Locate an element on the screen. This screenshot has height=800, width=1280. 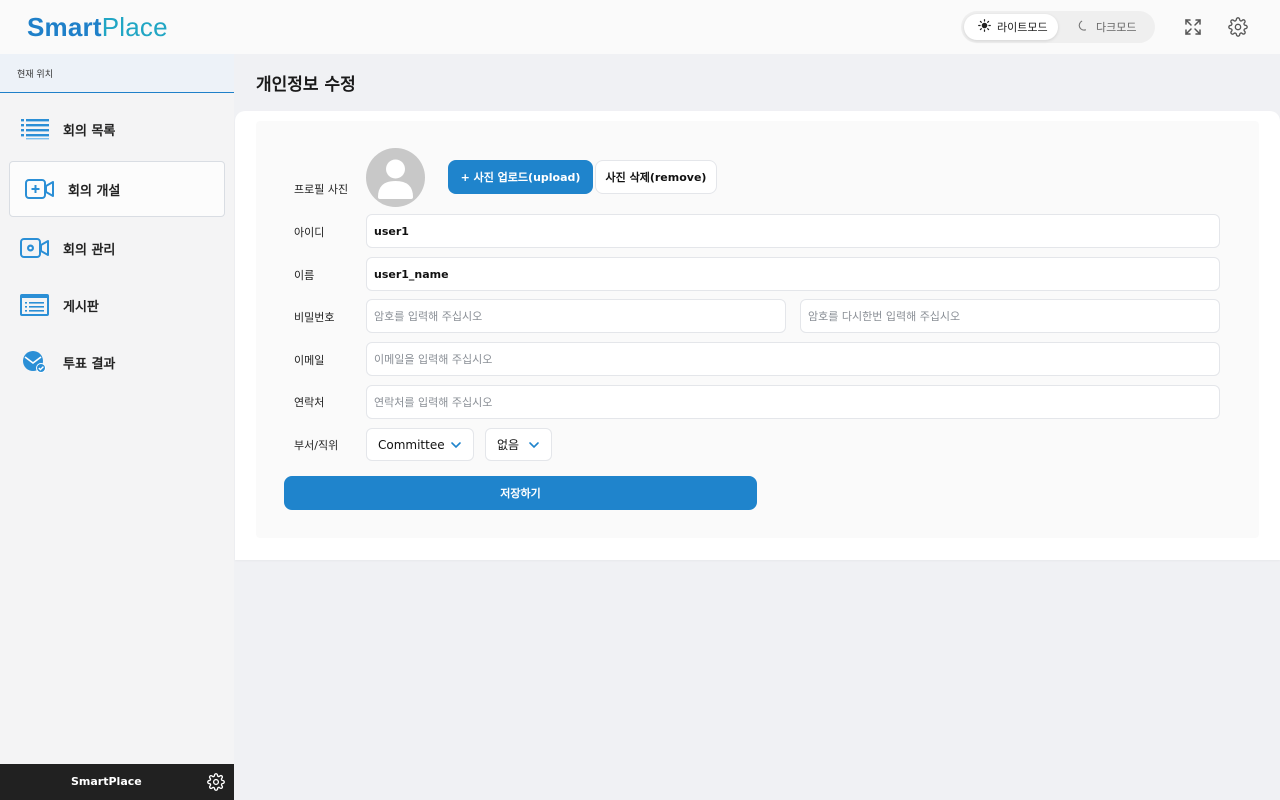
footer-title: SmartPlace is located at coordinates (106, 781).